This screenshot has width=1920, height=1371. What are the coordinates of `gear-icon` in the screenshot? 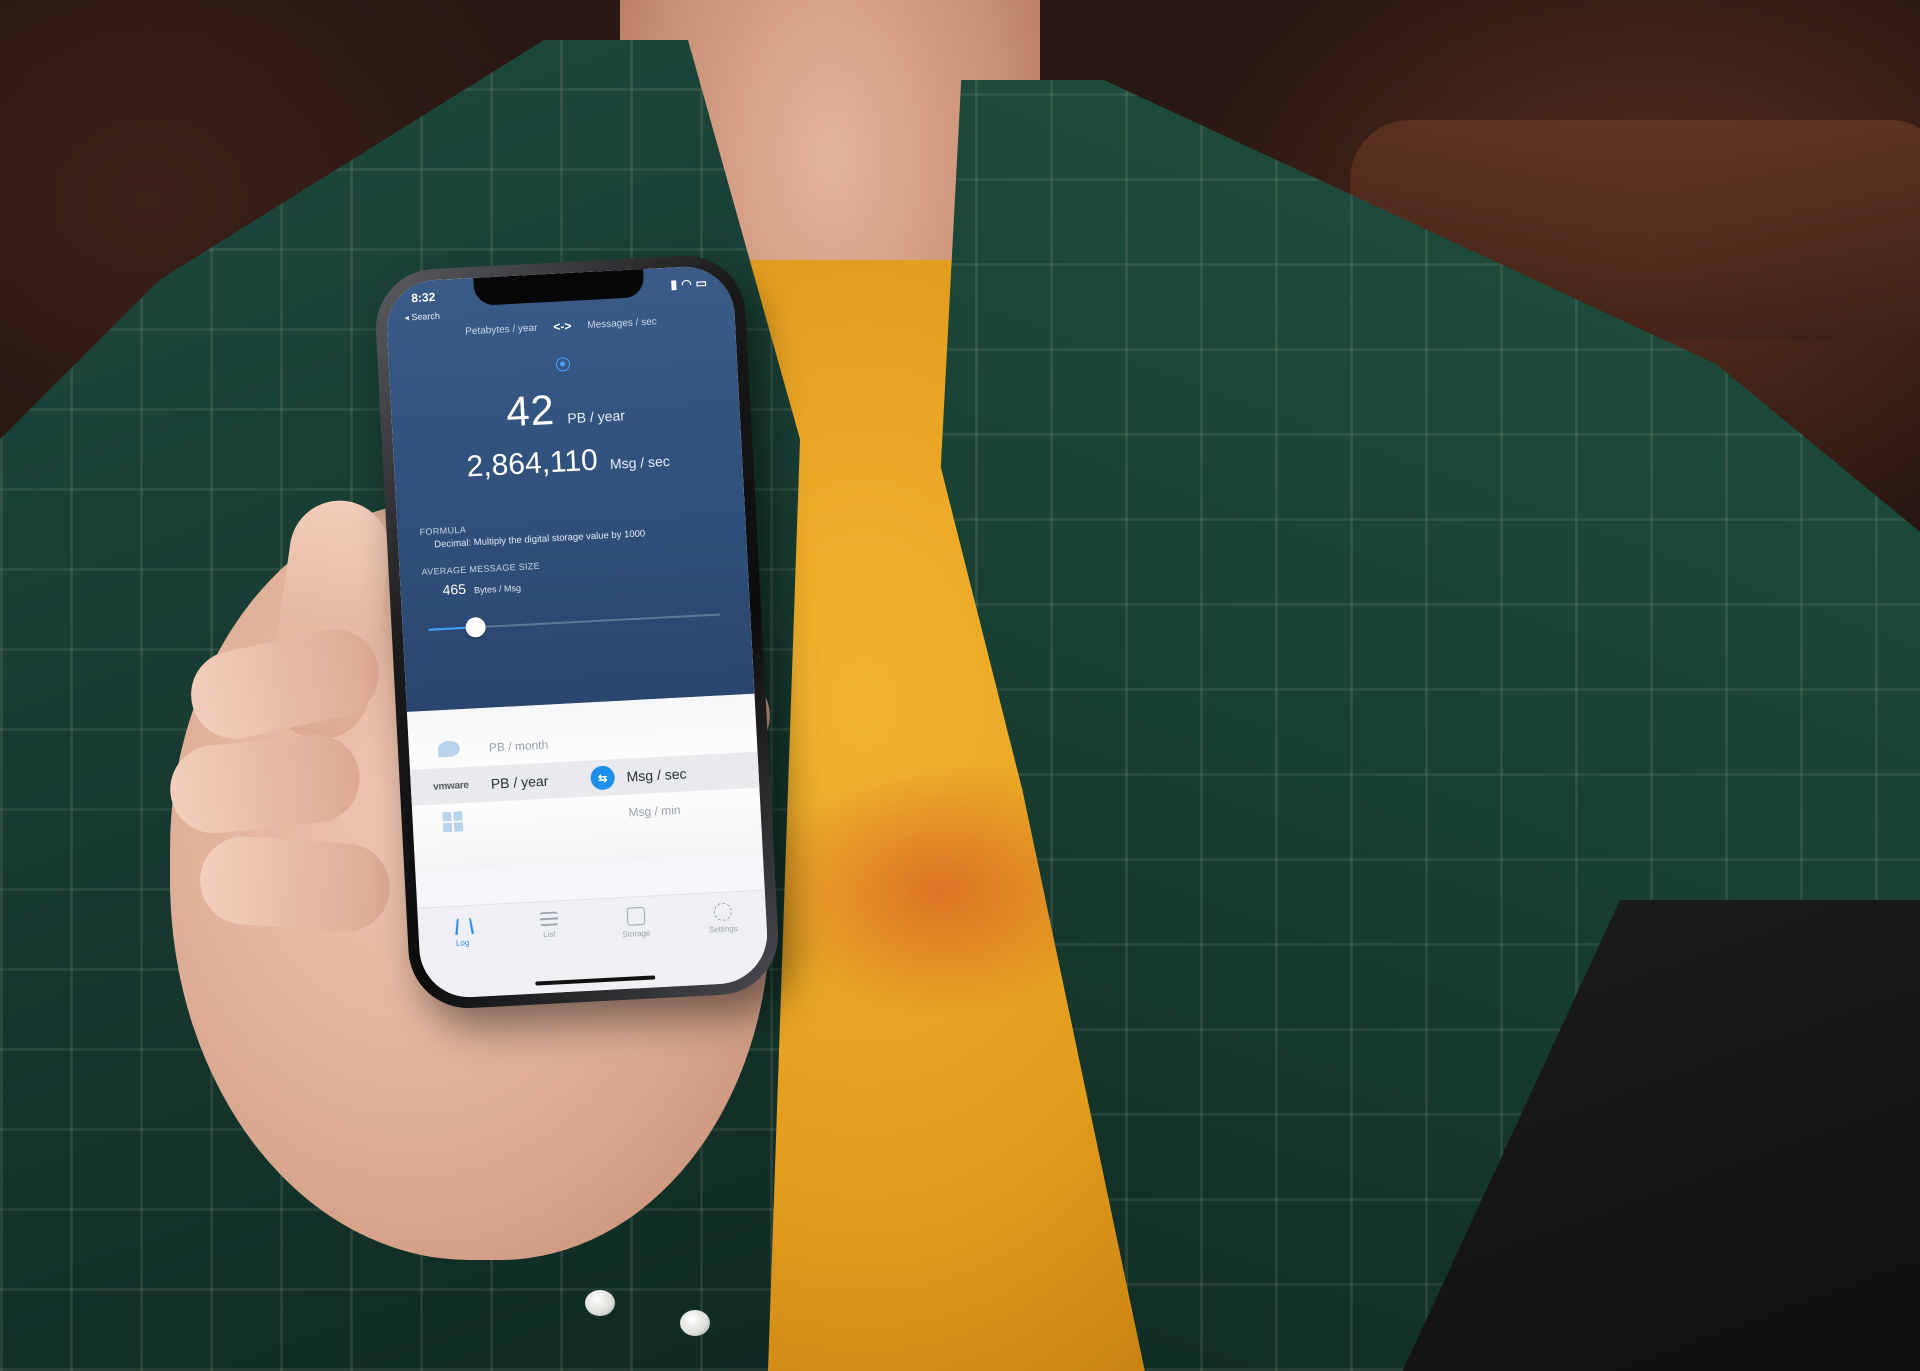 It's located at (722, 912).